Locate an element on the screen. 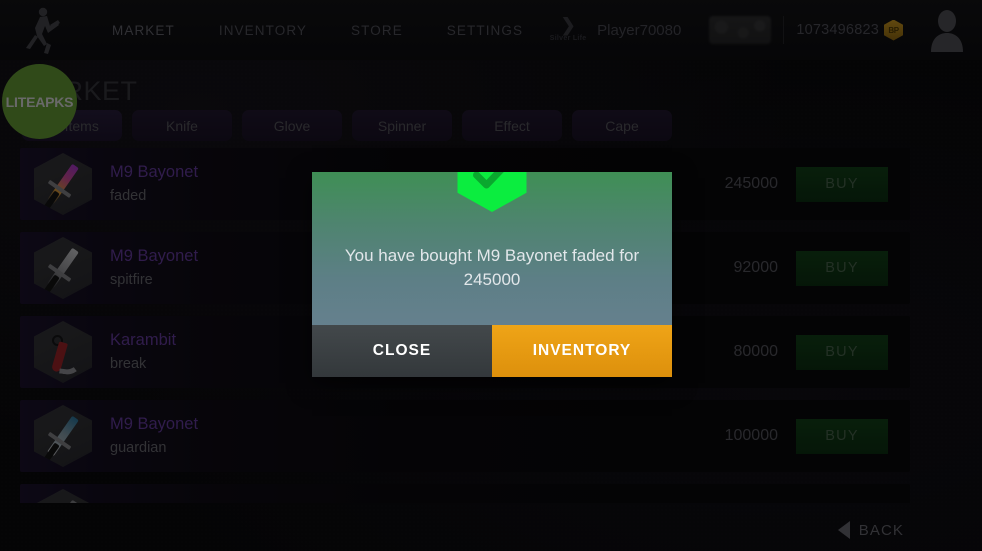  close-button: CLOSE is located at coordinates (402, 351).